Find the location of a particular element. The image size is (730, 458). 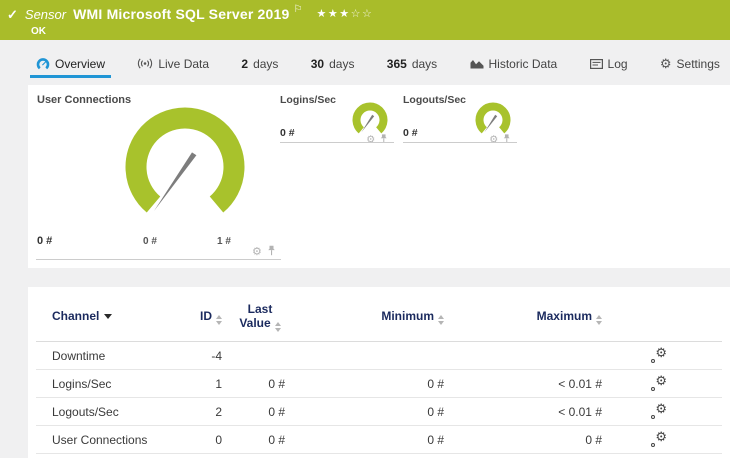

table-row-downtime: Downtime -4 ⚙ is located at coordinates (379, 356).